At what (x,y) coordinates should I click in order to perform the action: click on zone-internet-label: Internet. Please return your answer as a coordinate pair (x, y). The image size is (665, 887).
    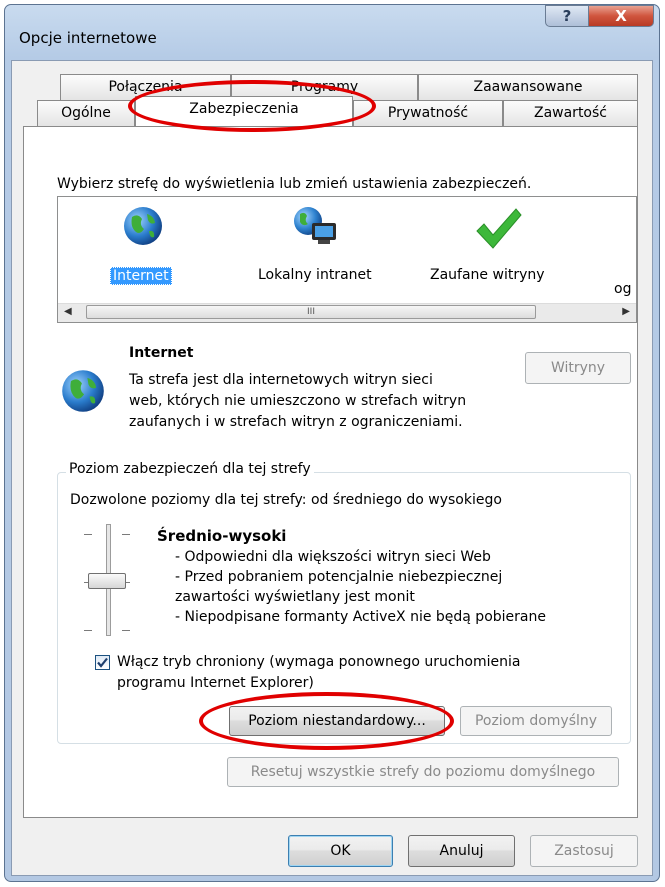
    Looking at the image, I should click on (141, 276).